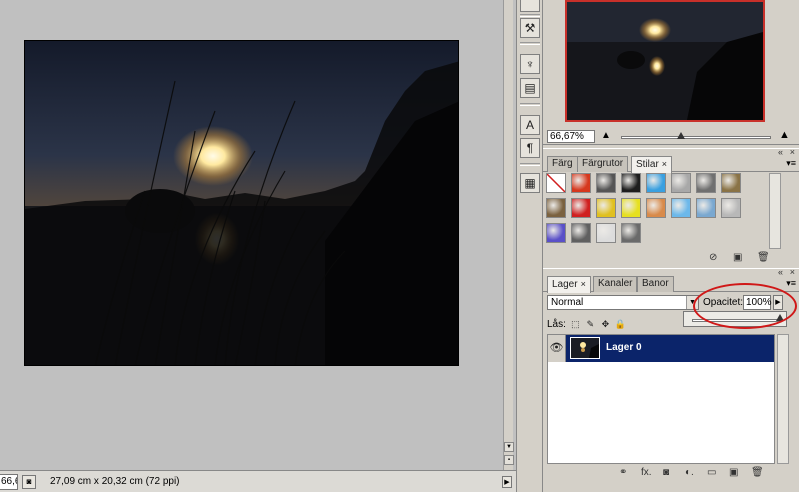 The width and height of the screenshot is (799, 492). I want to click on navigator-slider-handle, so click(681, 135).